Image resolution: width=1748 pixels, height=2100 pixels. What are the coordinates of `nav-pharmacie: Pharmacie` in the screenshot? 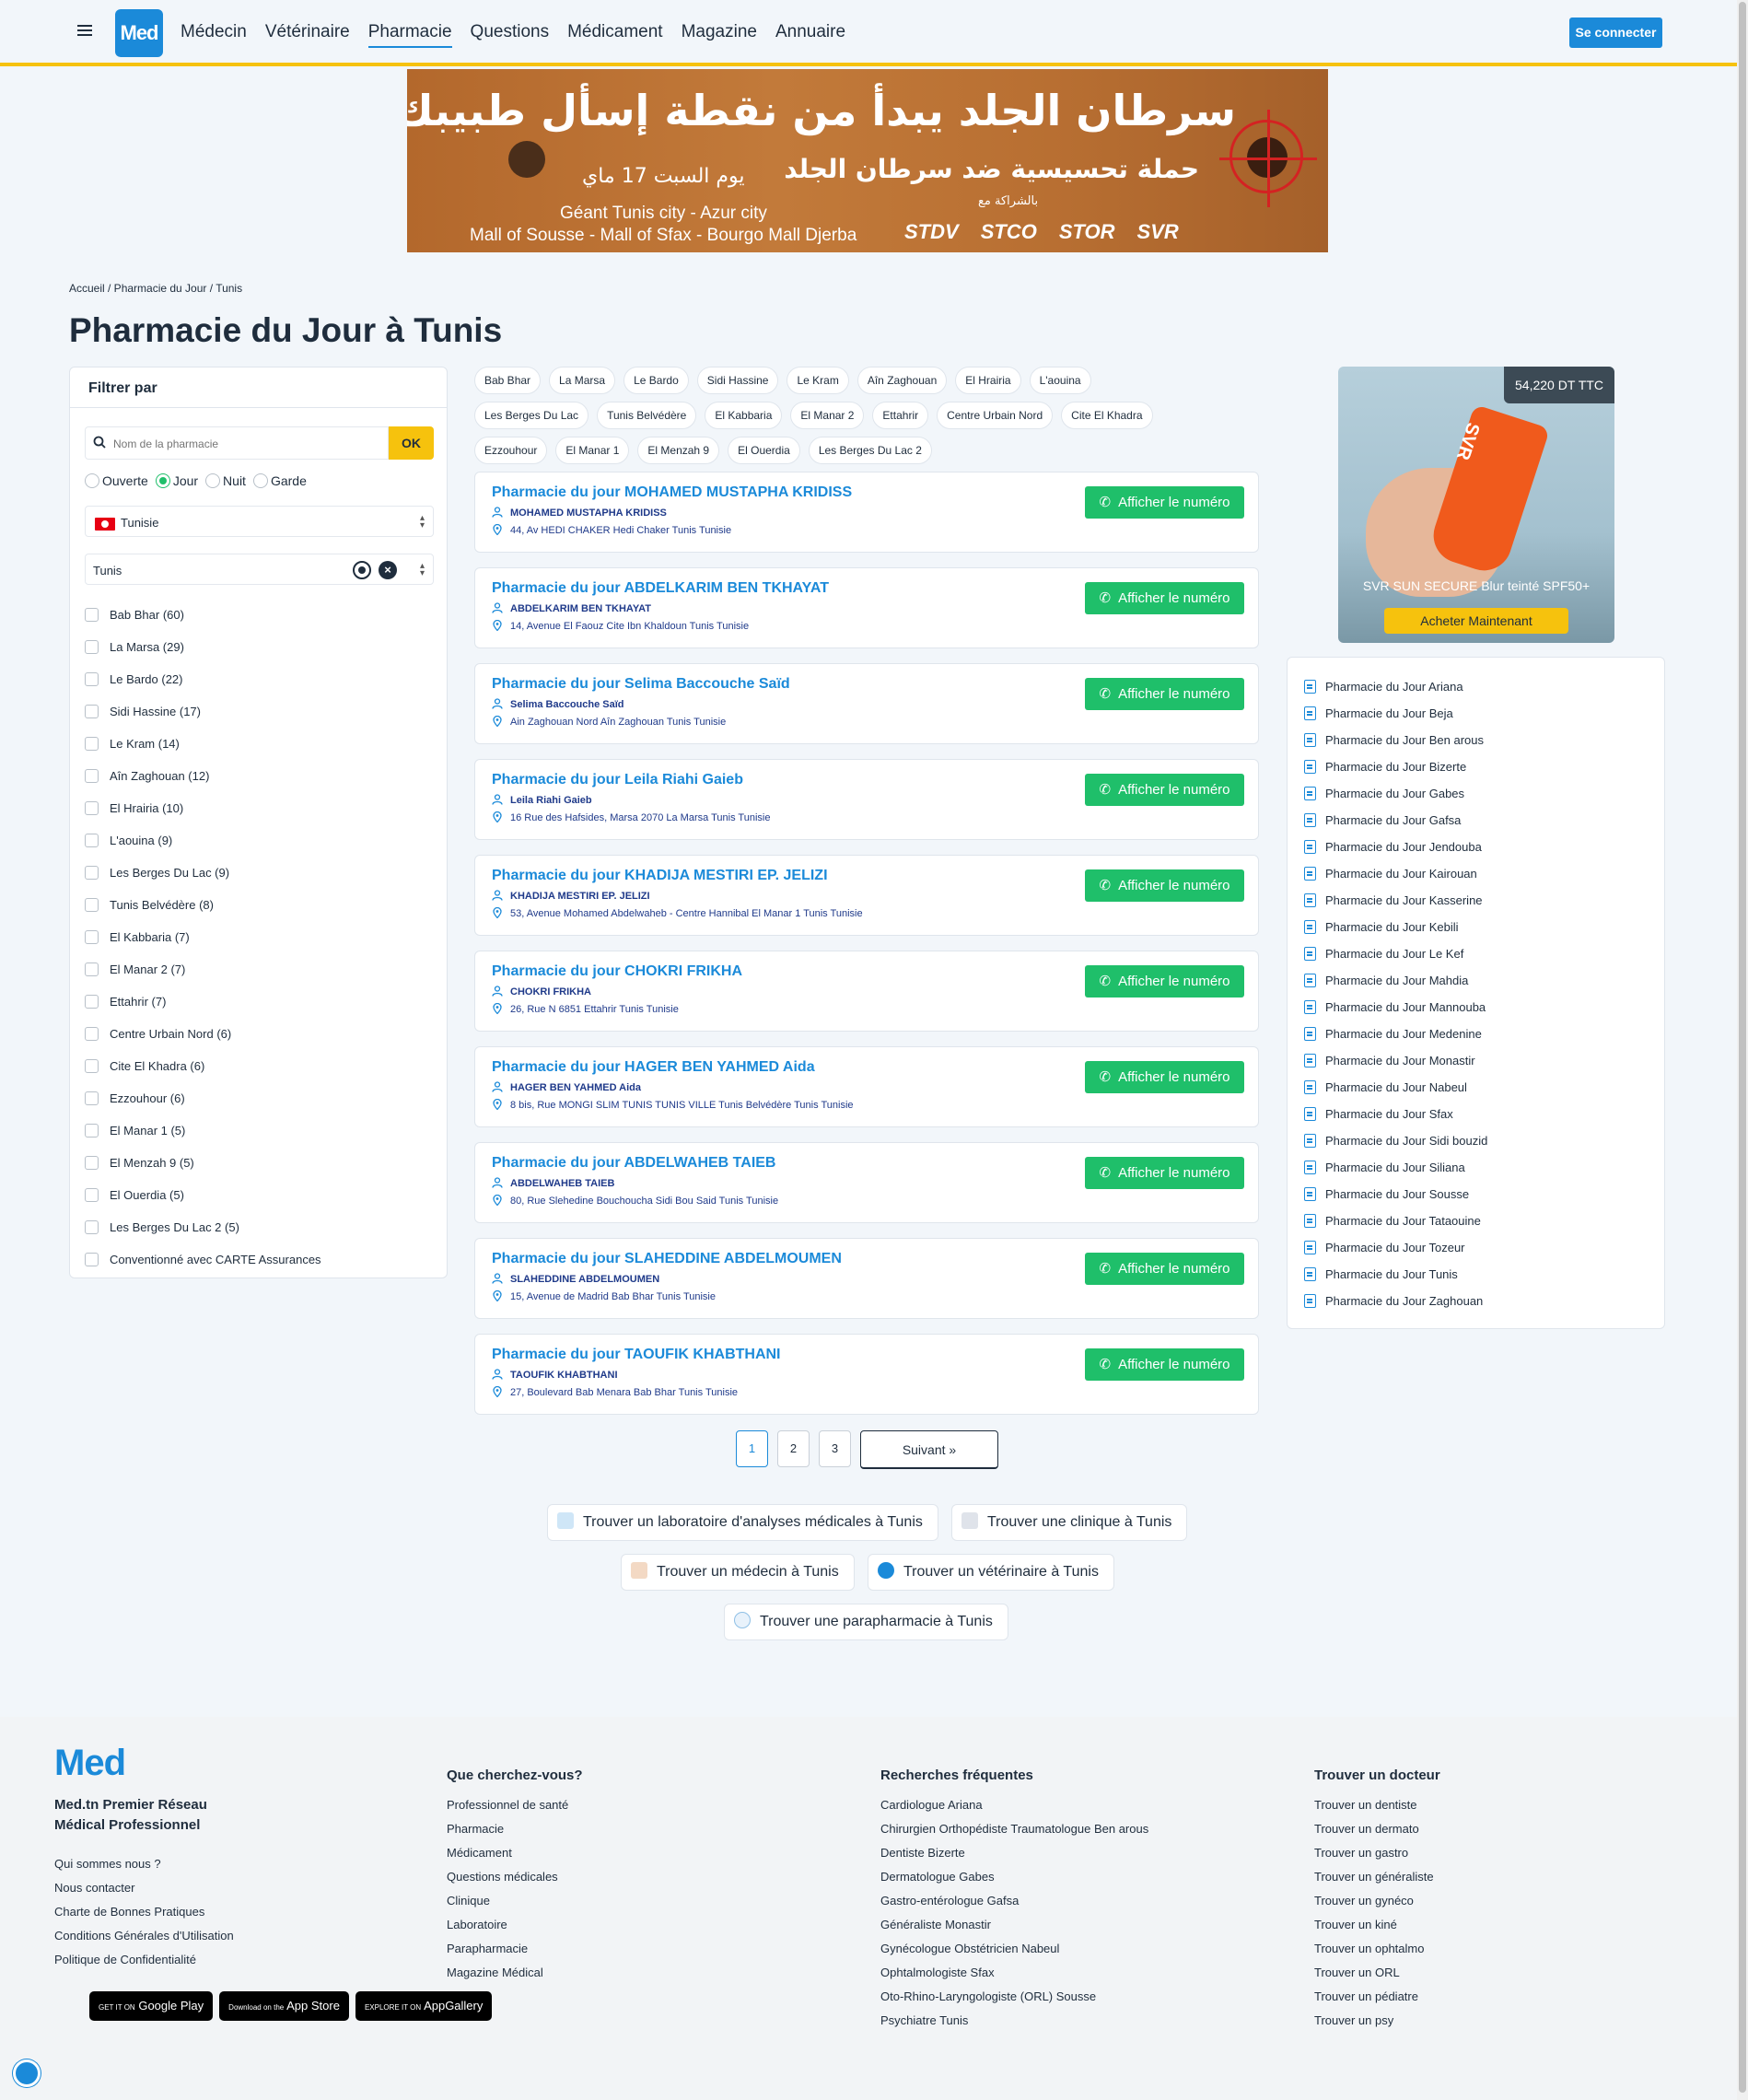 It's located at (409, 35).